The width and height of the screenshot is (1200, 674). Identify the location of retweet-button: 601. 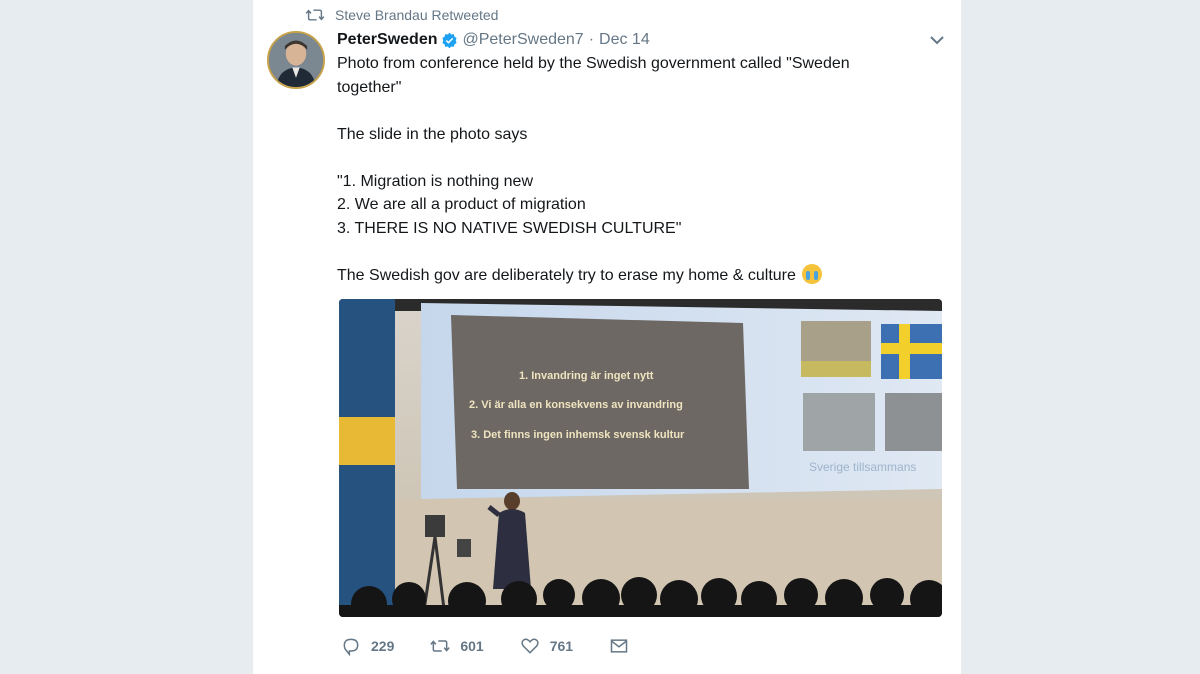
(457, 646).